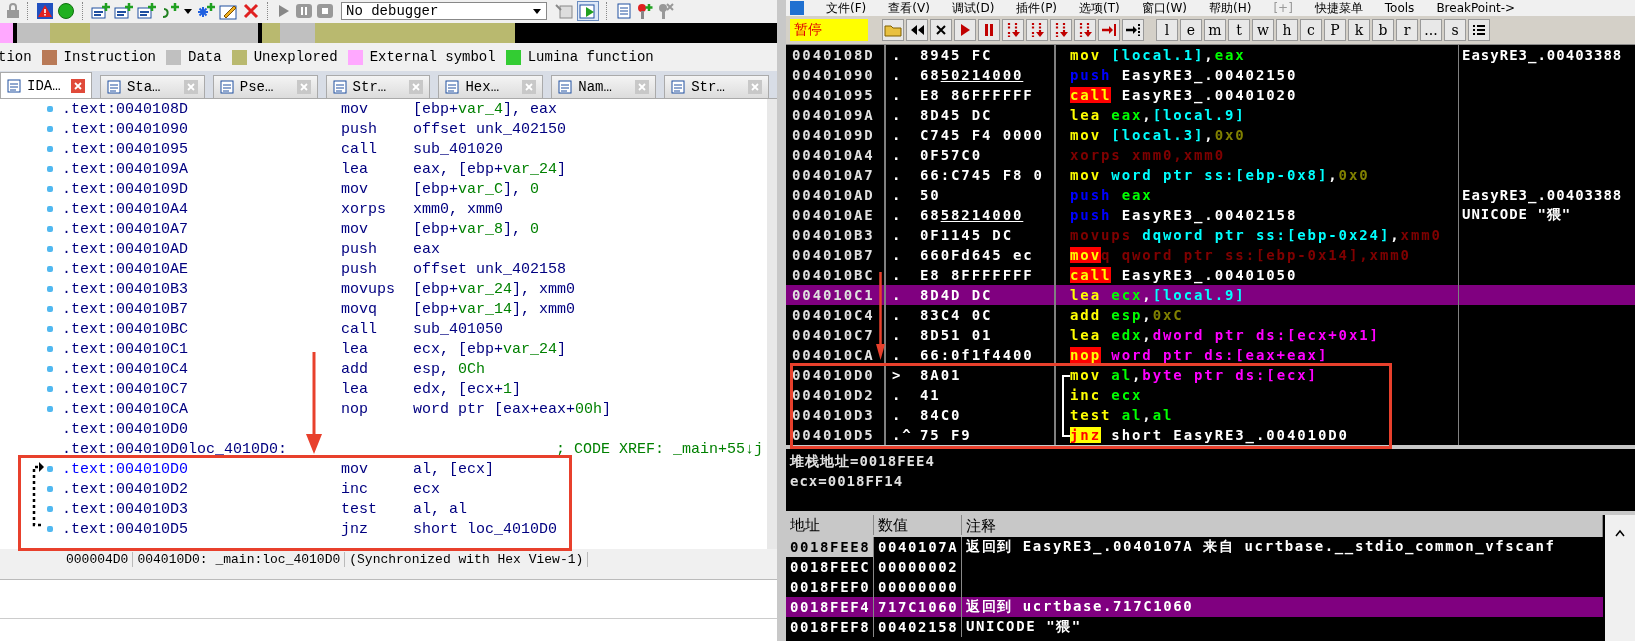  Describe the element at coordinates (1476, 8) in the screenshot. I see `menu-item: BreakPoint->` at that location.